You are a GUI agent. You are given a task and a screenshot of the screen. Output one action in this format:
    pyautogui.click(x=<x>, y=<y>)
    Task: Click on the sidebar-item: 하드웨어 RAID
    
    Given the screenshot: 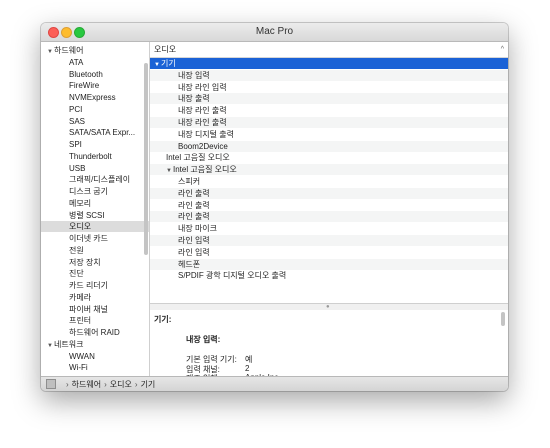 What is the action you would take?
    pyautogui.click(x=95, y=332)
    